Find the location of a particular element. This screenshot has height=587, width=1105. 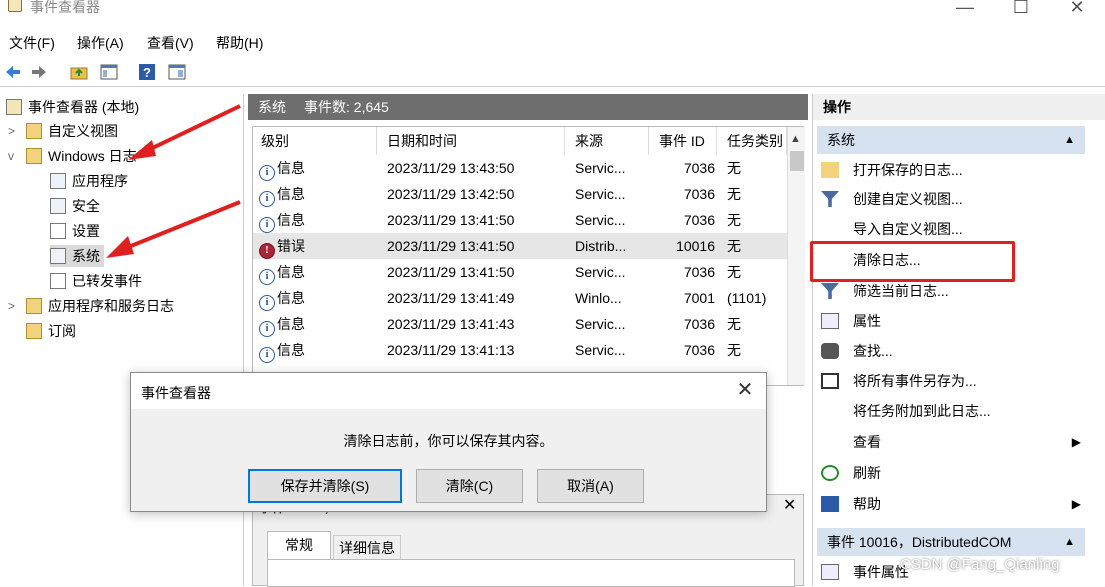

up-folder-icon is located at coordinates (79, 72).